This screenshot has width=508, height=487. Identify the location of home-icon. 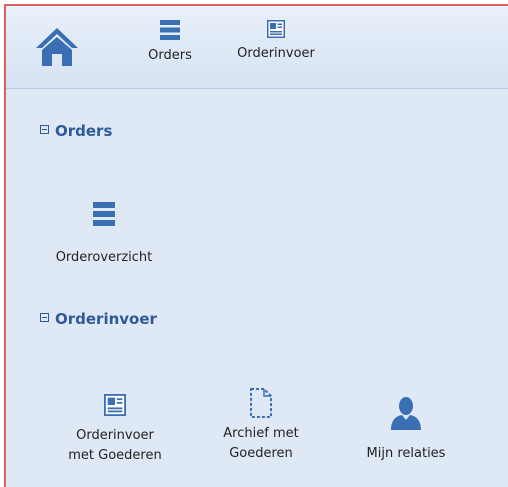
(57, 47).